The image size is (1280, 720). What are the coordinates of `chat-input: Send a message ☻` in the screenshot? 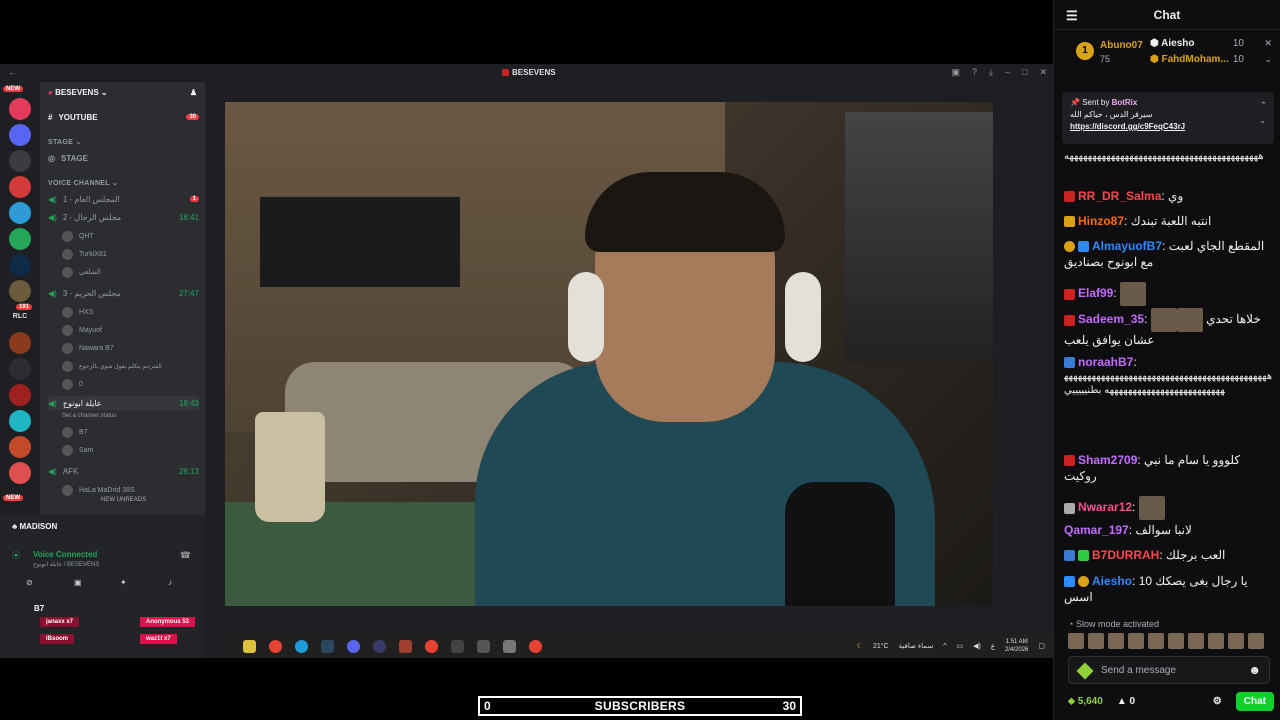 It's located at (1169, 670).